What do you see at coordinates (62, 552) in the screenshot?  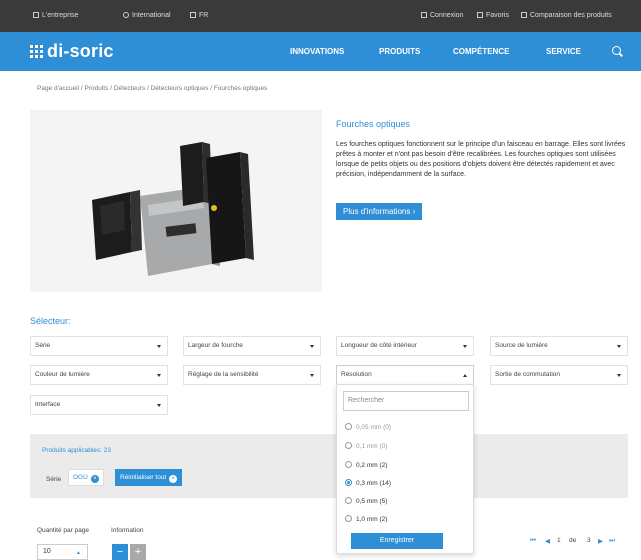 I see `per-page-select: 10 ▲▼` at bounding box center [62, 552].